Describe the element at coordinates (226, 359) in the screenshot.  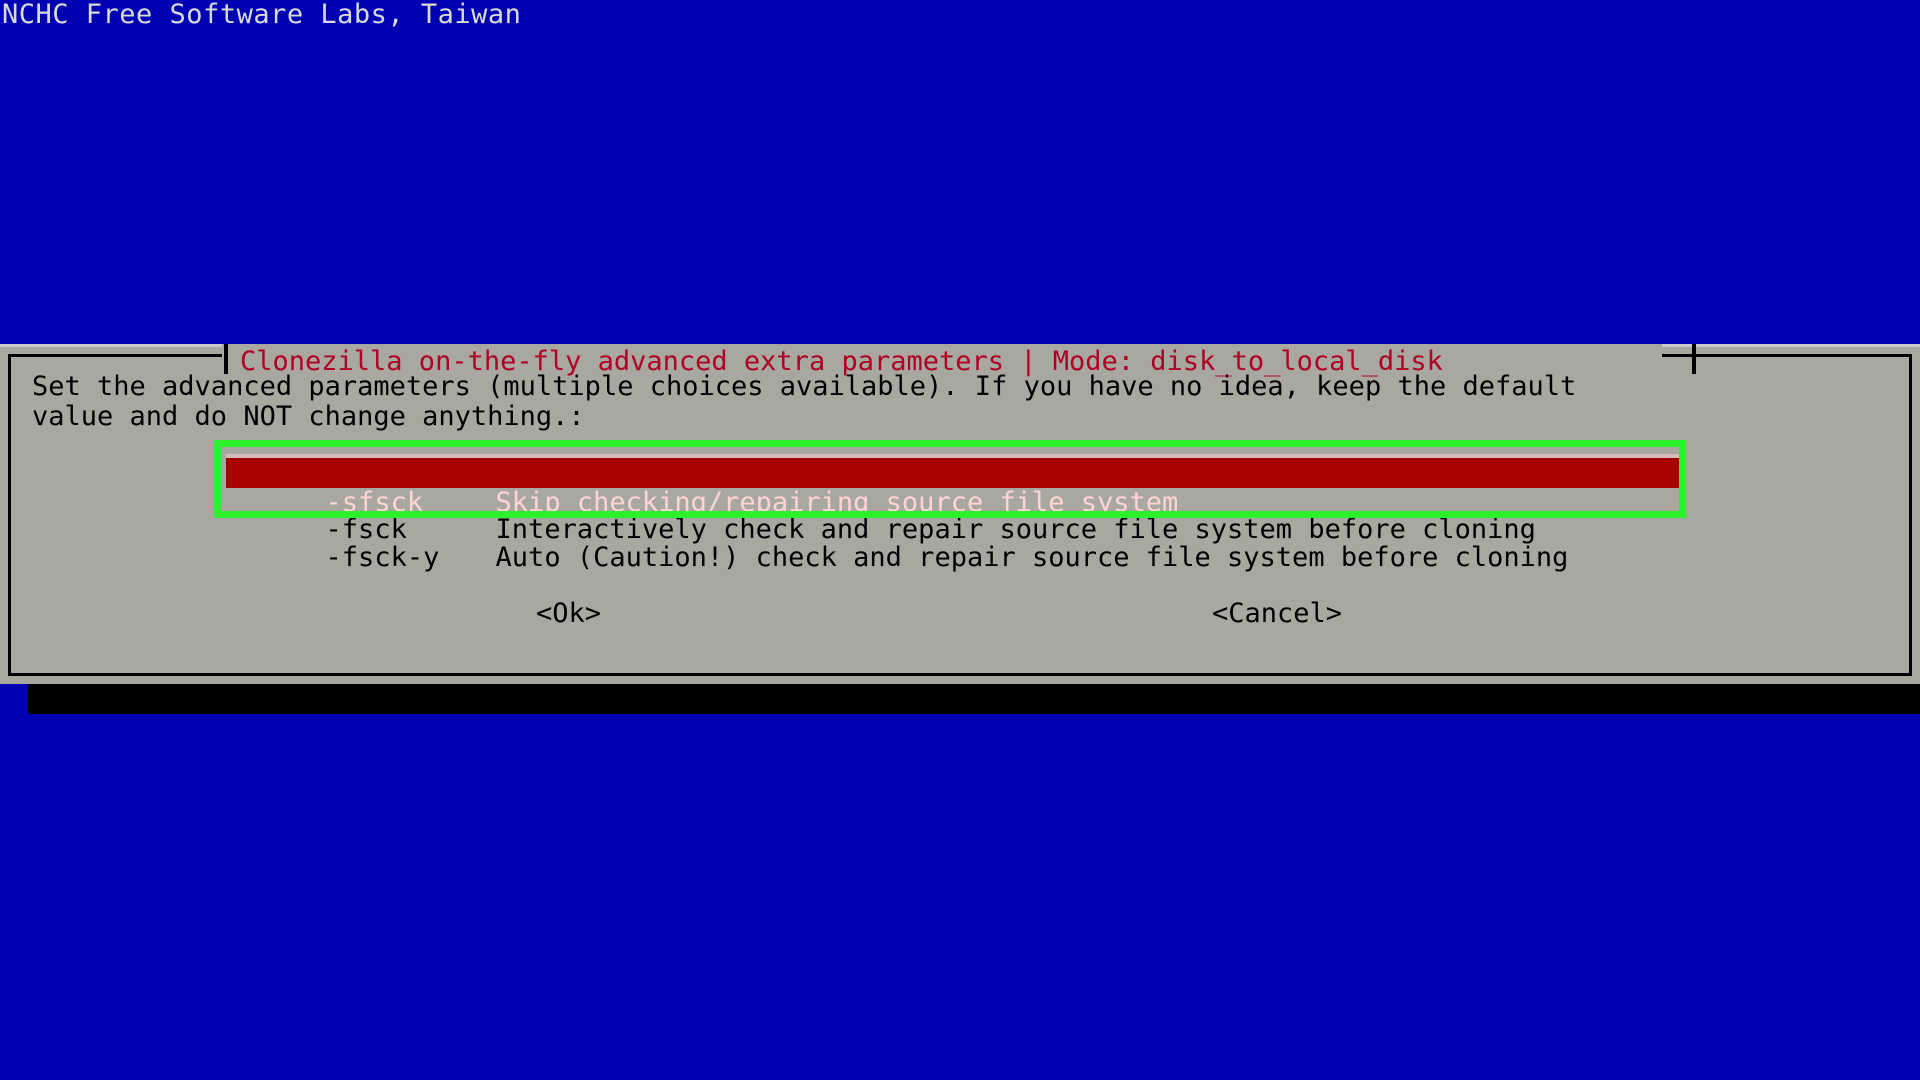
I see `title-separator-left` at that location.